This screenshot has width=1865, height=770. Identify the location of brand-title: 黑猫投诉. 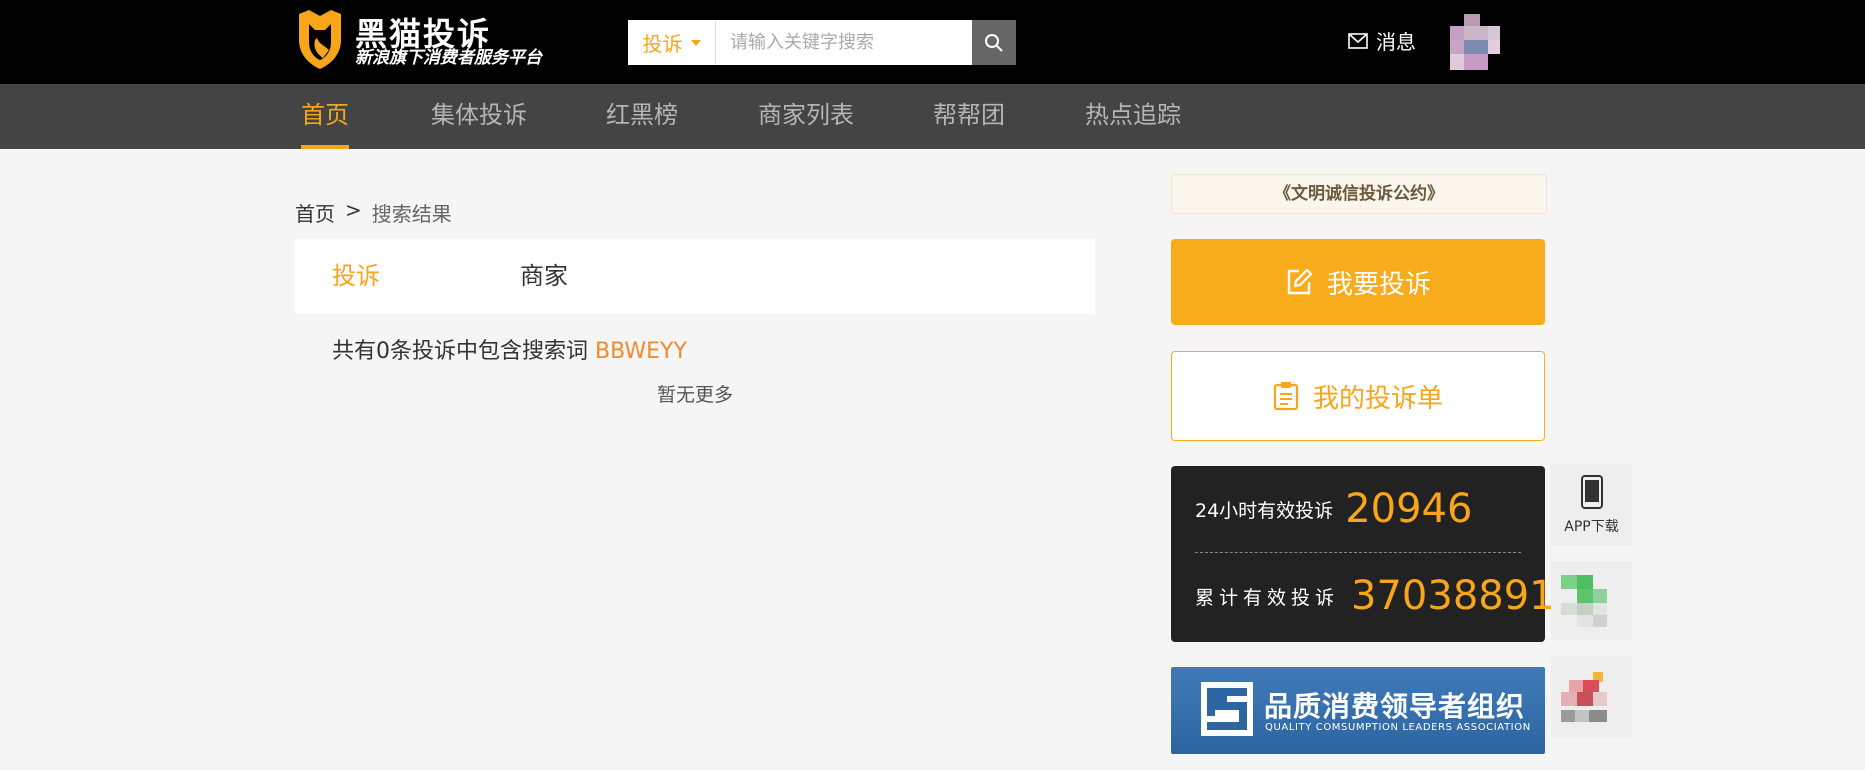
(423, 34).